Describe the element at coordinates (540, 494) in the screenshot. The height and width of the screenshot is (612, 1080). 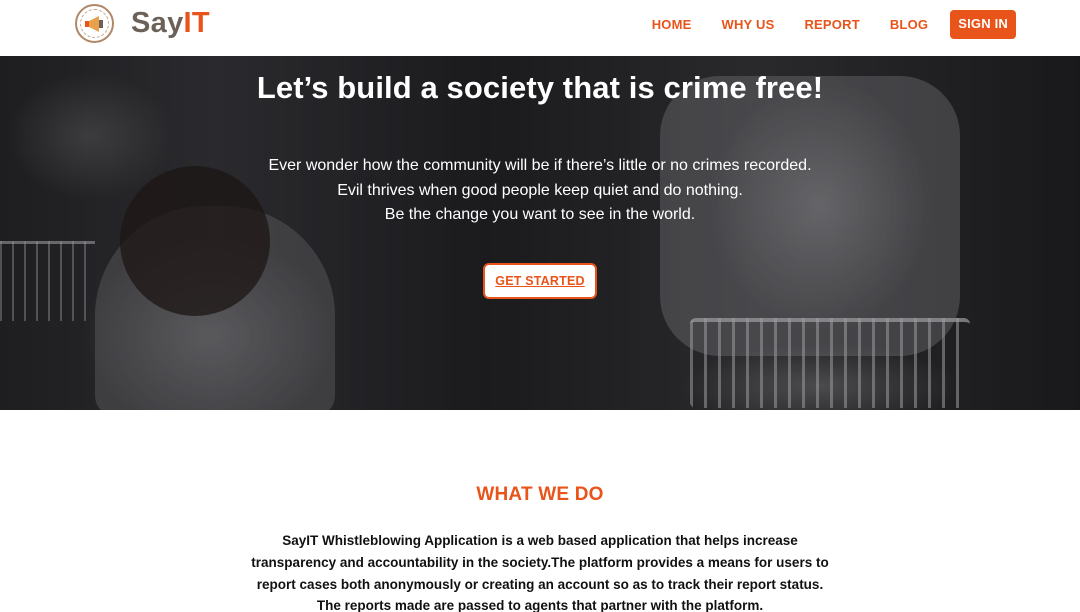
I see `what-we-do-title: WHAT WE DO` at that location.